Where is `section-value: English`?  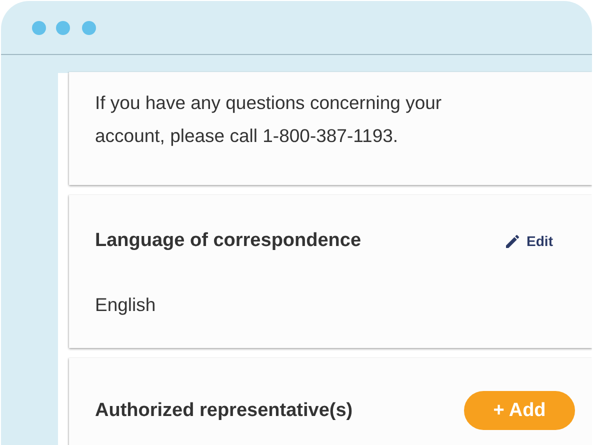 section-value: English is located at coordinates (126, 305).